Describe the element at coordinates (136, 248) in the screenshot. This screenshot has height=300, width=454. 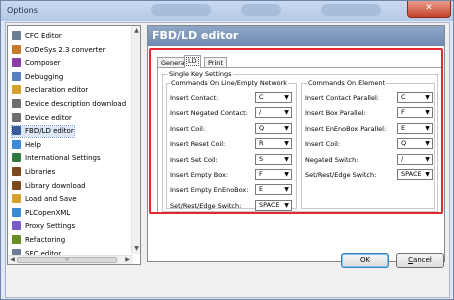
I see `scroll-down-arrow-icon: ▼` at that location.